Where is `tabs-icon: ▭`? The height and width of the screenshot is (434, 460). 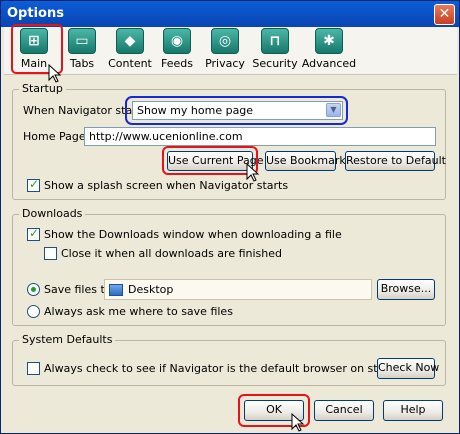
tabs-icon: ▭ is located at coordinates (82, 41).